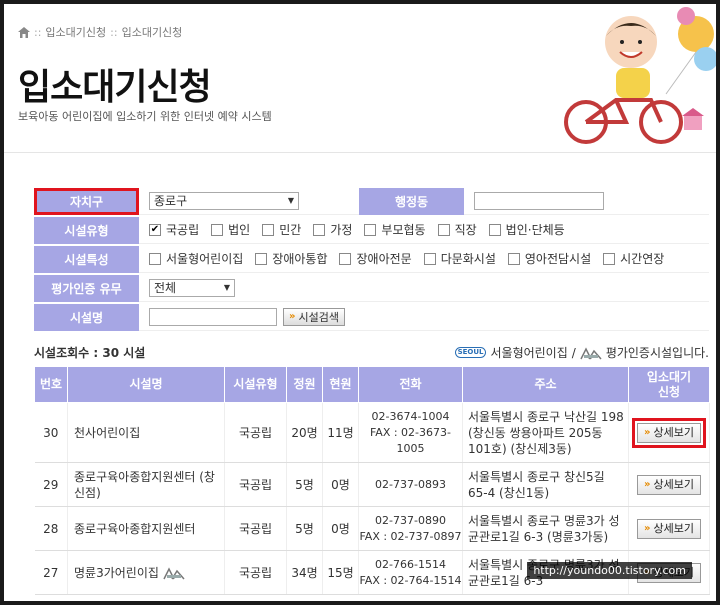 The width and height of the screenshot is (720, 605). I want to click on facility-name-link: 천사어린이집, so click(107, 433).